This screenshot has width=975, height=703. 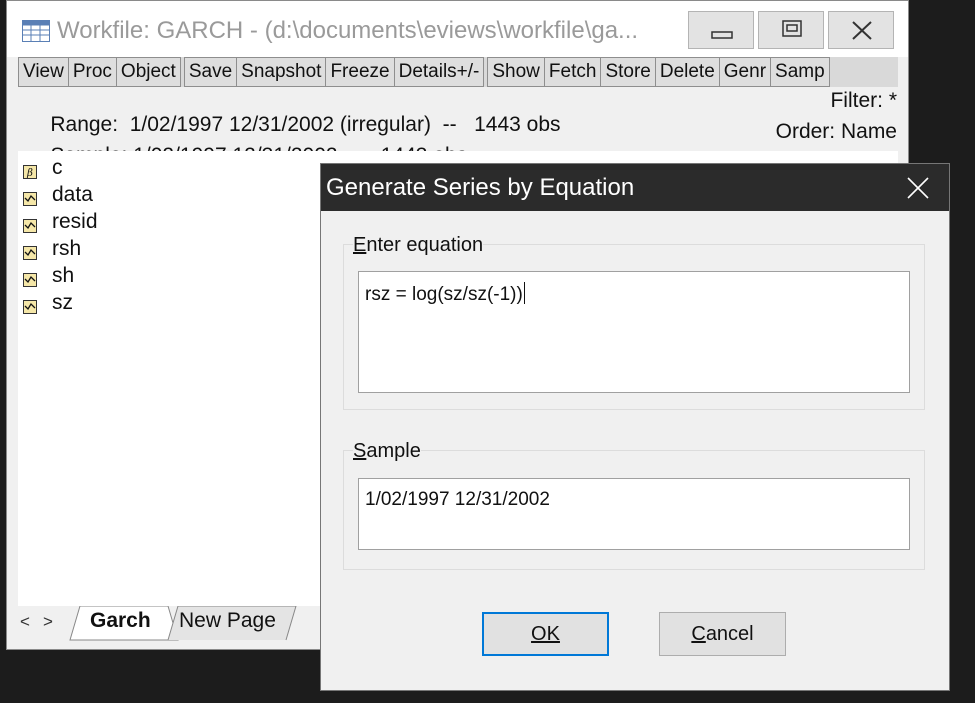 What do you see at coordinates (393, 451) in the screenshot?
I see `sample-label-rest: ample` at bounding box center [393, 451].